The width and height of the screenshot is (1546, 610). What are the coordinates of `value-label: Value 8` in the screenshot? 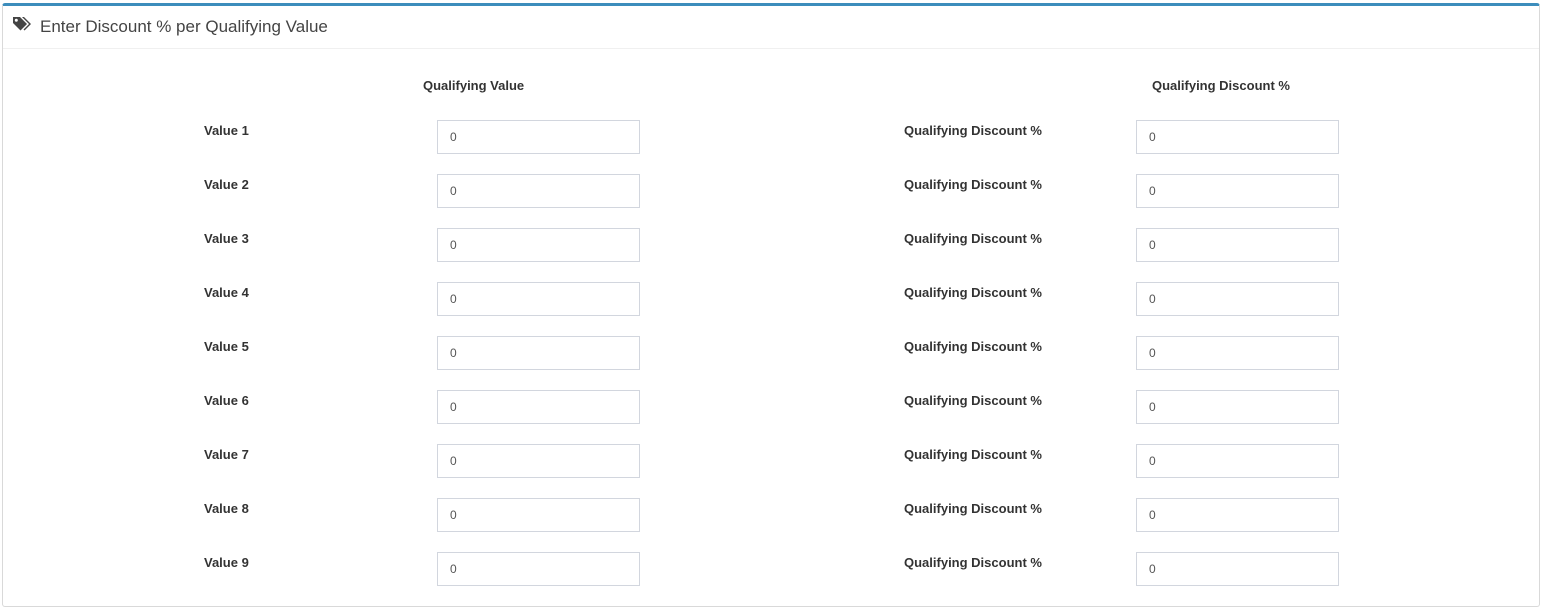 It's located at (226, 508).